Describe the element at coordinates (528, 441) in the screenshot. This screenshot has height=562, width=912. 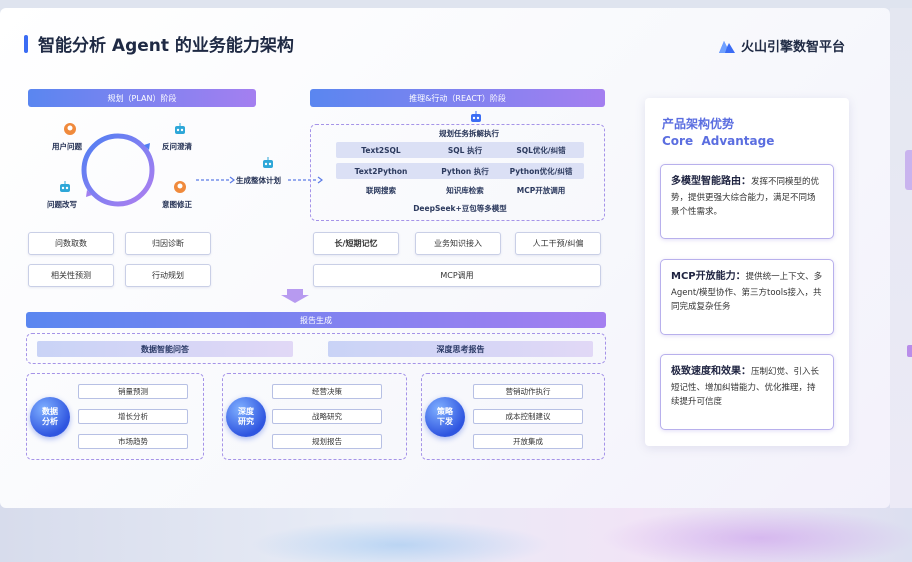
I see `item-open-integration: 开放集成` at that location.